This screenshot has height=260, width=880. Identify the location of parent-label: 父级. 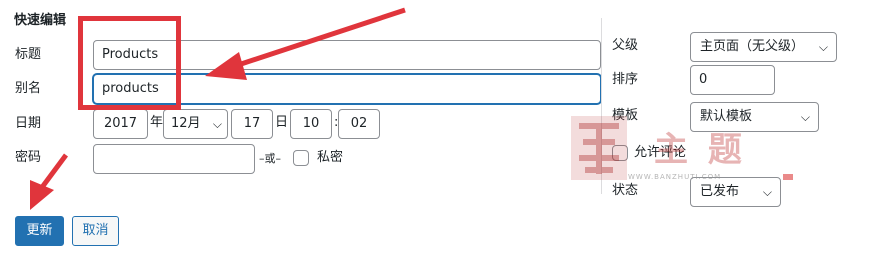
(625, 45).